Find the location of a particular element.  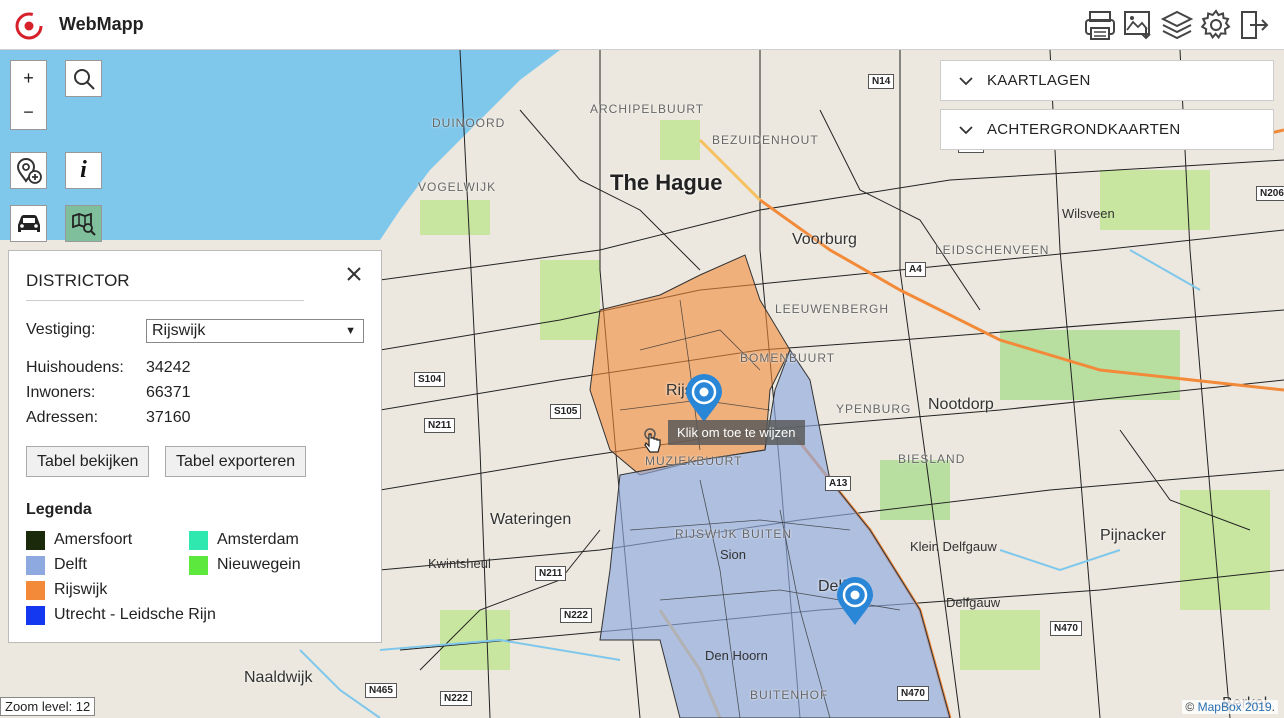

settings-icon is located at coordinates (1216, 25).